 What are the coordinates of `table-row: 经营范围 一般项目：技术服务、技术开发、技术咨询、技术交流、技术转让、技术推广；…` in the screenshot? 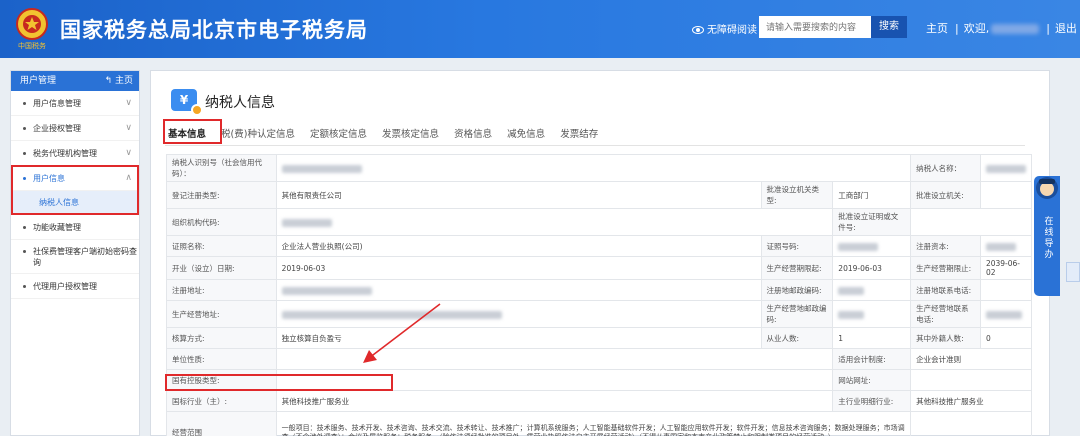 It's located at (599, 423).